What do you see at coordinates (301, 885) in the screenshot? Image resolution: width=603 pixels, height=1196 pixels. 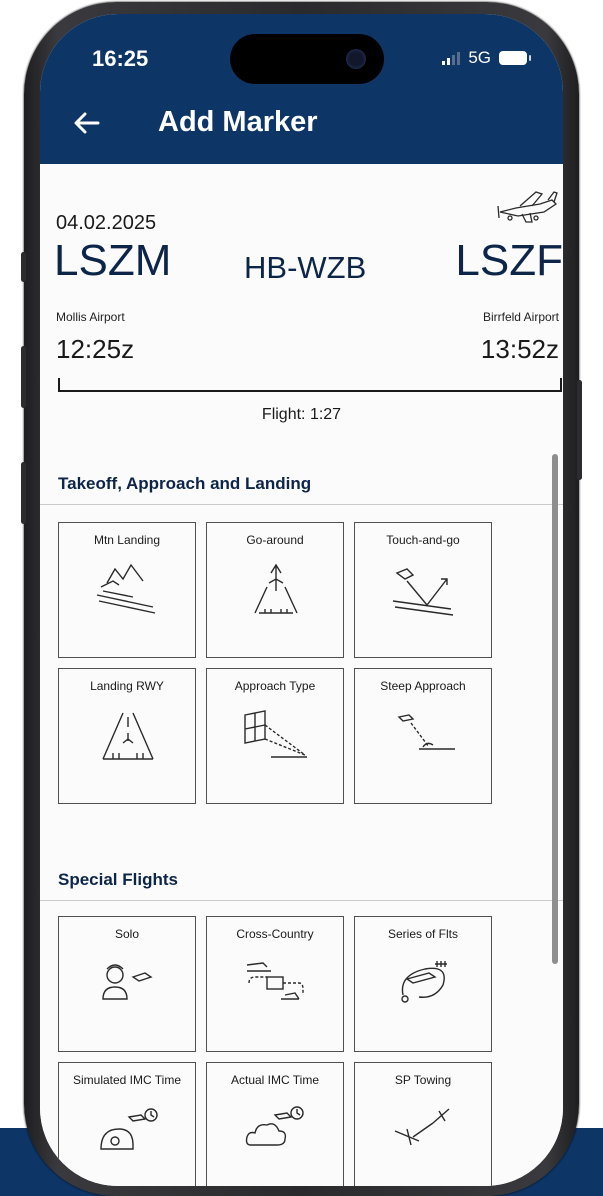 I see `section-header-special: Special Flights` at bounding box center [301, 885].